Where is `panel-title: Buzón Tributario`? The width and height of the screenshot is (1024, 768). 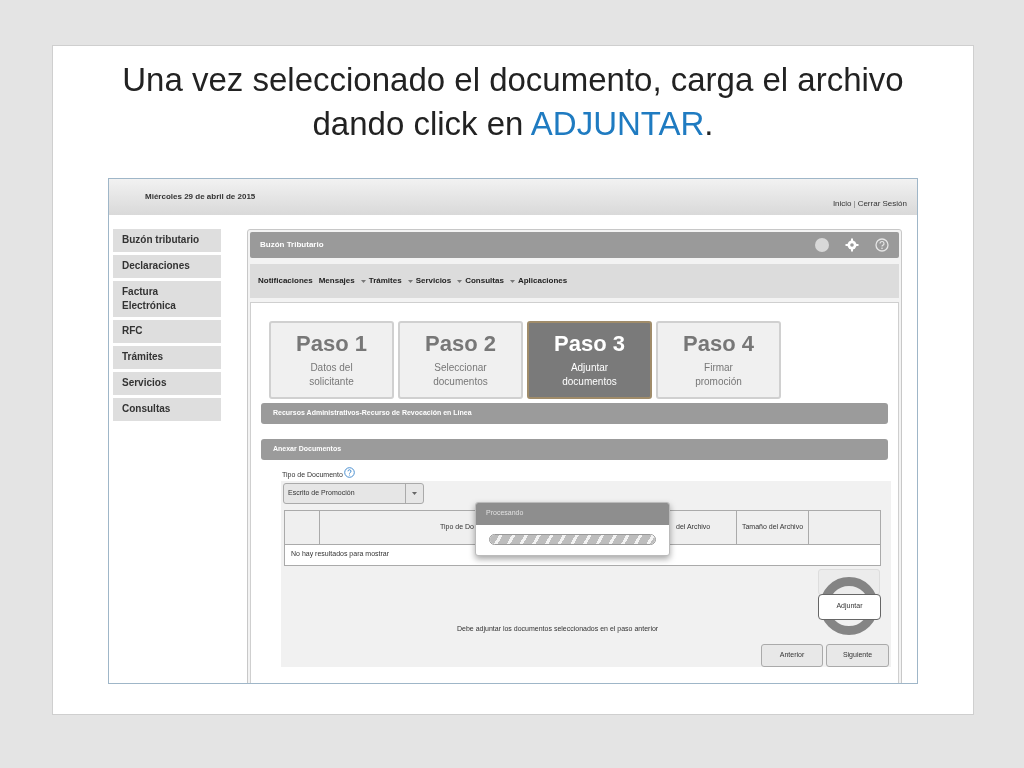 panel-title: Buzón Tributario is located at coordinates (292, 245).